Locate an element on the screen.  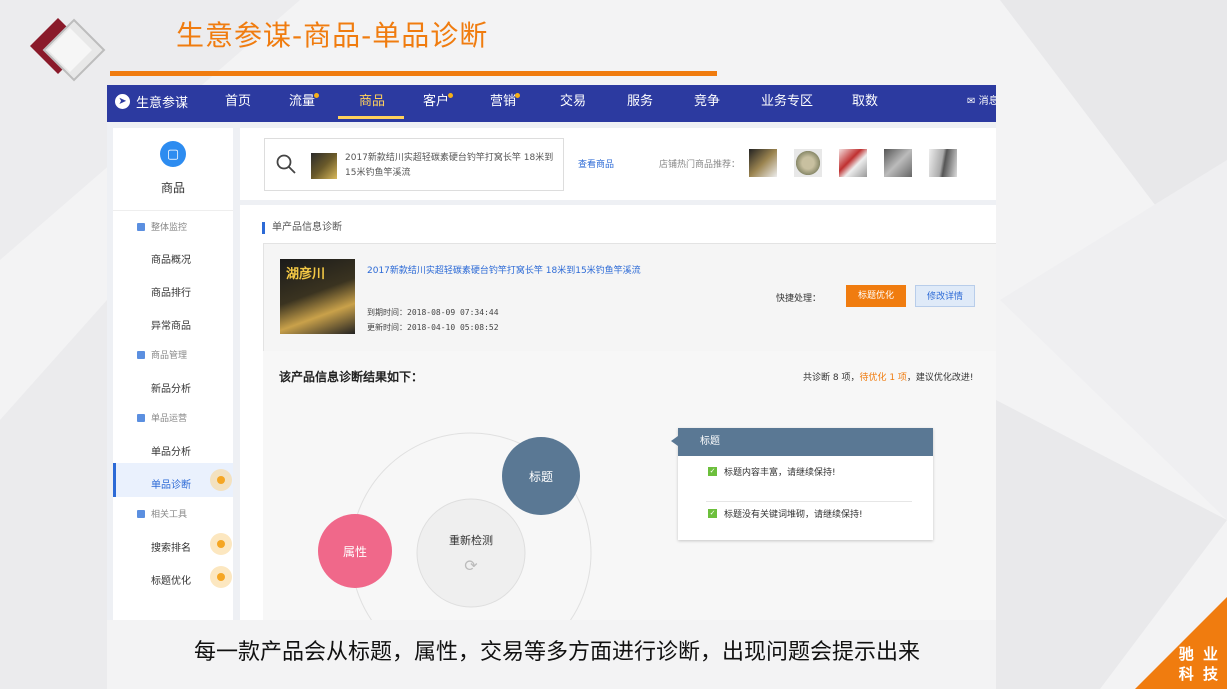
diagnosis-item-text: 标题没有关键词堆砌，请继续保持! is located at coordinates (793, 515).